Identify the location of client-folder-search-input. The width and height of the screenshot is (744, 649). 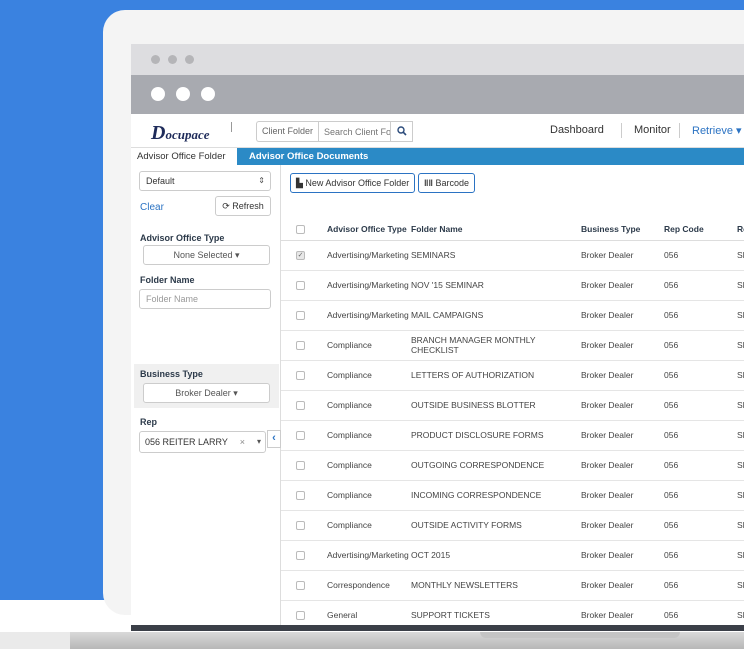
(354, 131).